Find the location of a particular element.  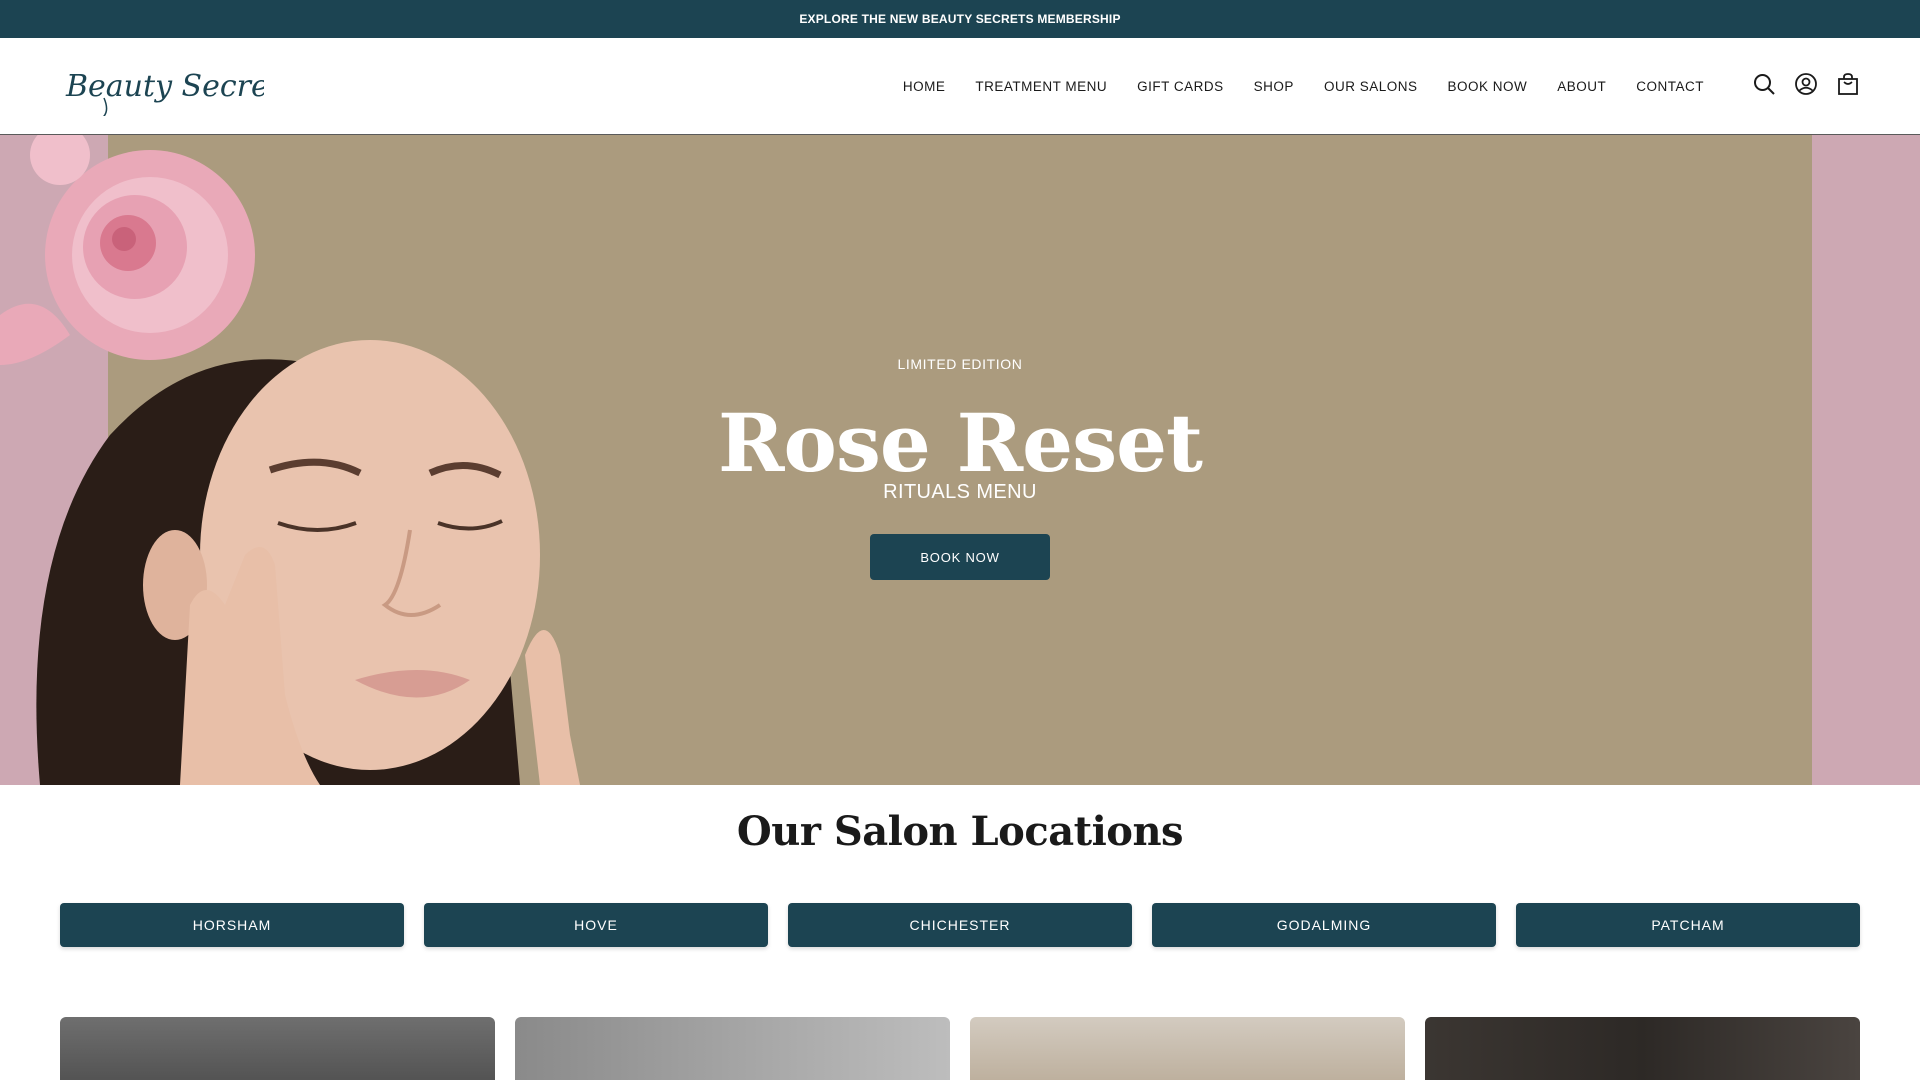

location-button-patcham: PATCHAM is located at coordinates (1688, 925).